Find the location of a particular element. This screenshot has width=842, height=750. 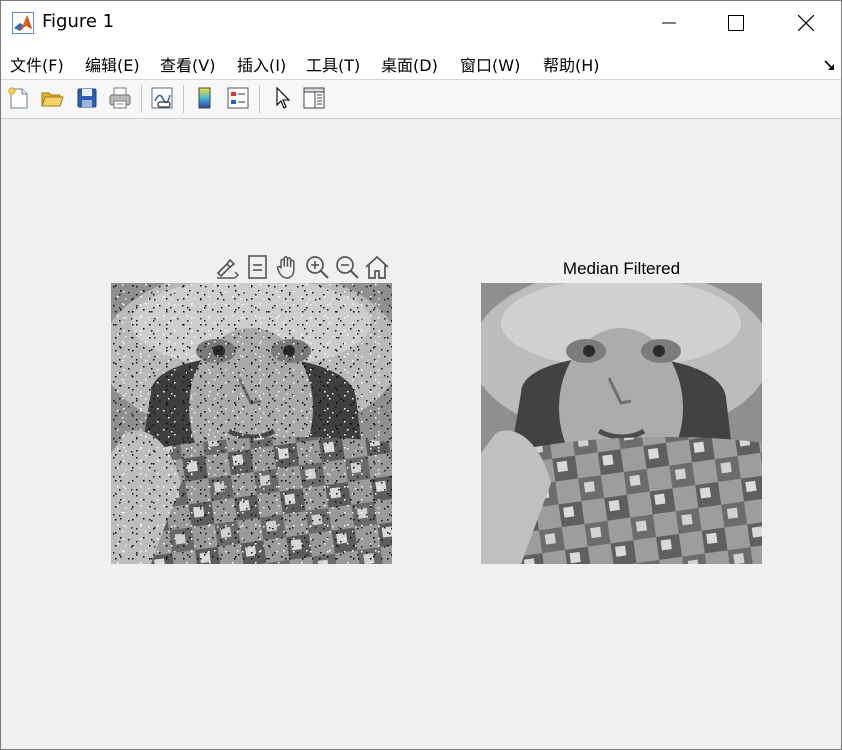

menu-window: 窗口(W) is located at coordinates (490, 64).